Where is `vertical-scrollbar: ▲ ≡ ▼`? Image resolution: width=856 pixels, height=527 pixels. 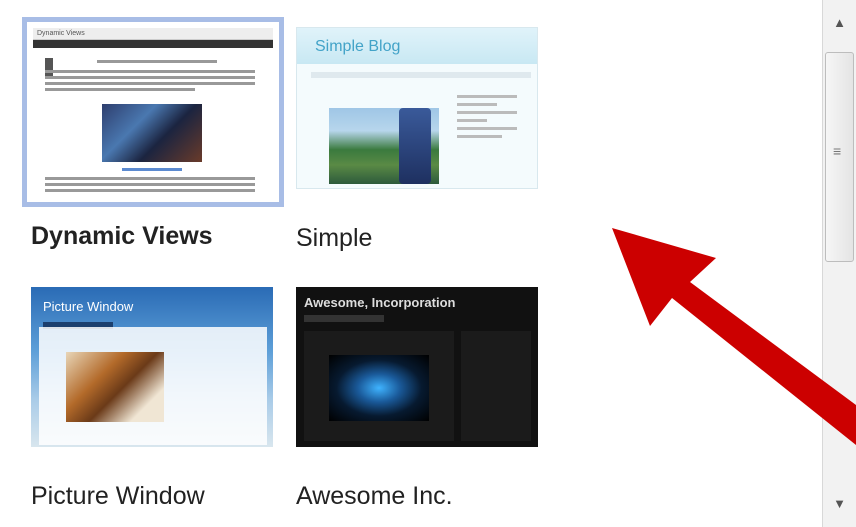
vertical-scrollbar: ▲ ≡ ▼ is located at coordinates (839, 263).